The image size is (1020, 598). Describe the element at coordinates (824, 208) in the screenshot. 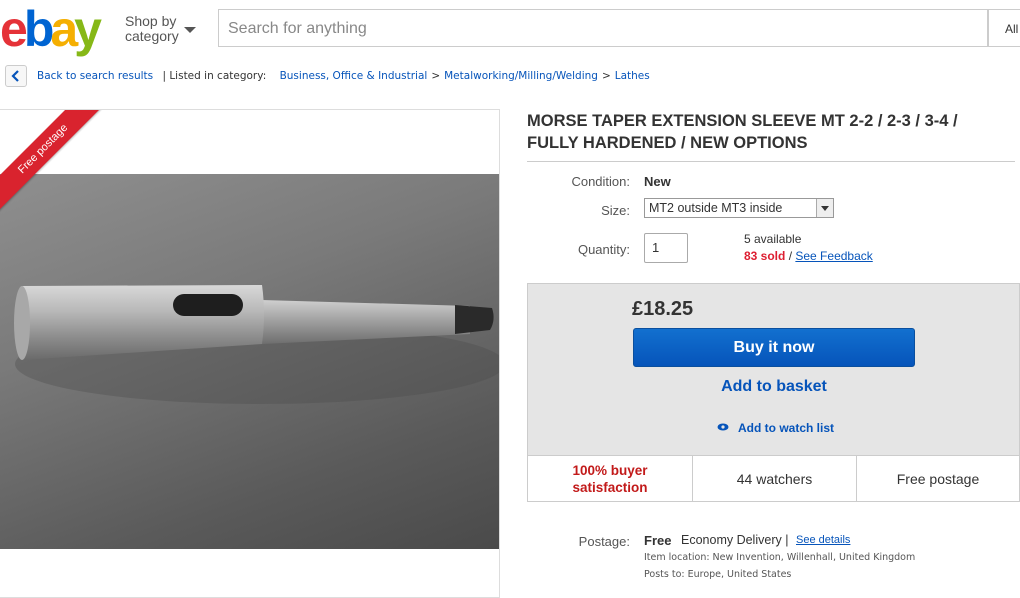

I see `dropdown-arrow-icon` at that location.